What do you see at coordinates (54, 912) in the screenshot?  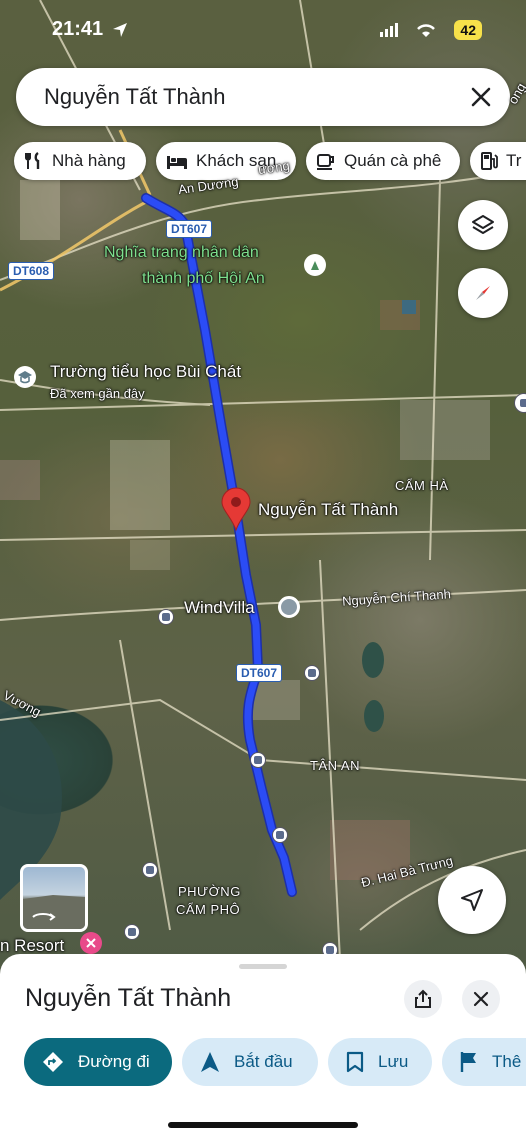 I see `street-view-rotate-icon` at bounding box center [54, 912].